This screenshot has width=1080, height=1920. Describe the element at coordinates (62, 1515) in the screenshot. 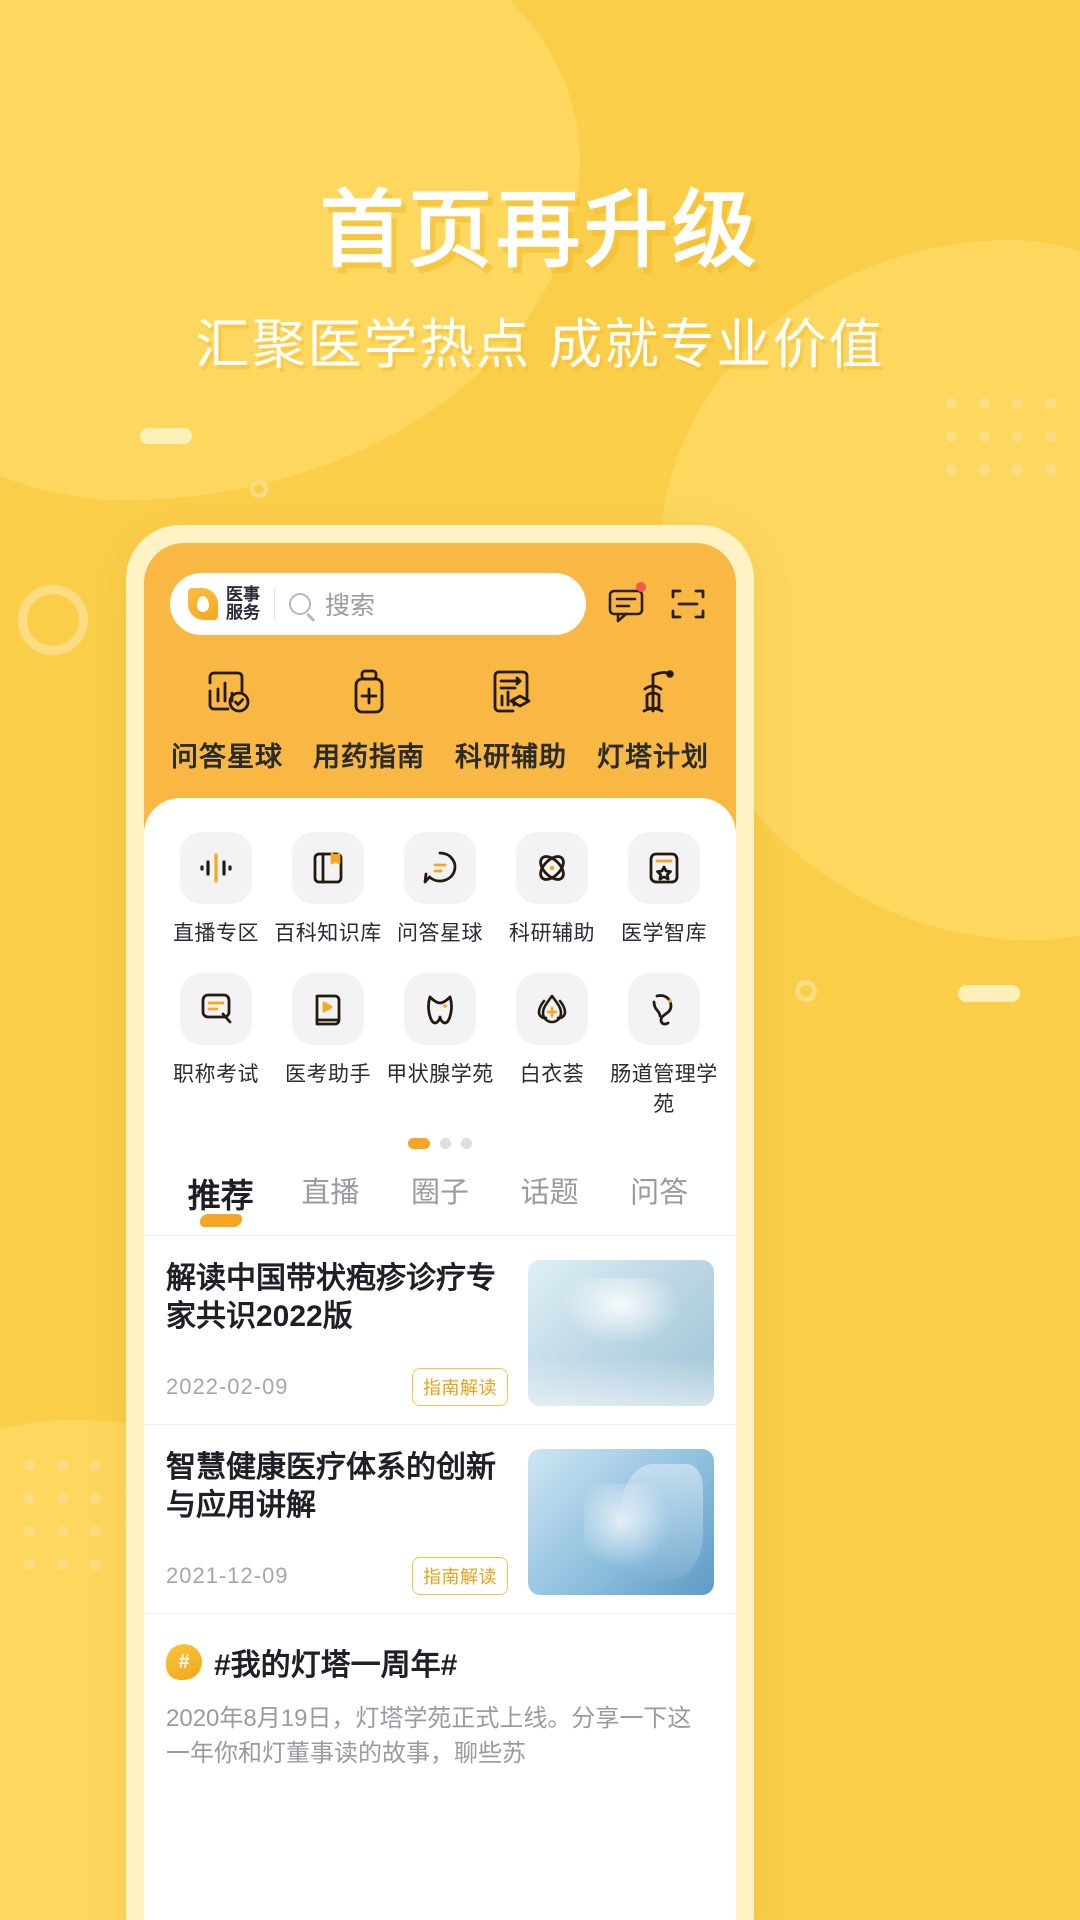

I see `decor-dot-grid-left` at that location.